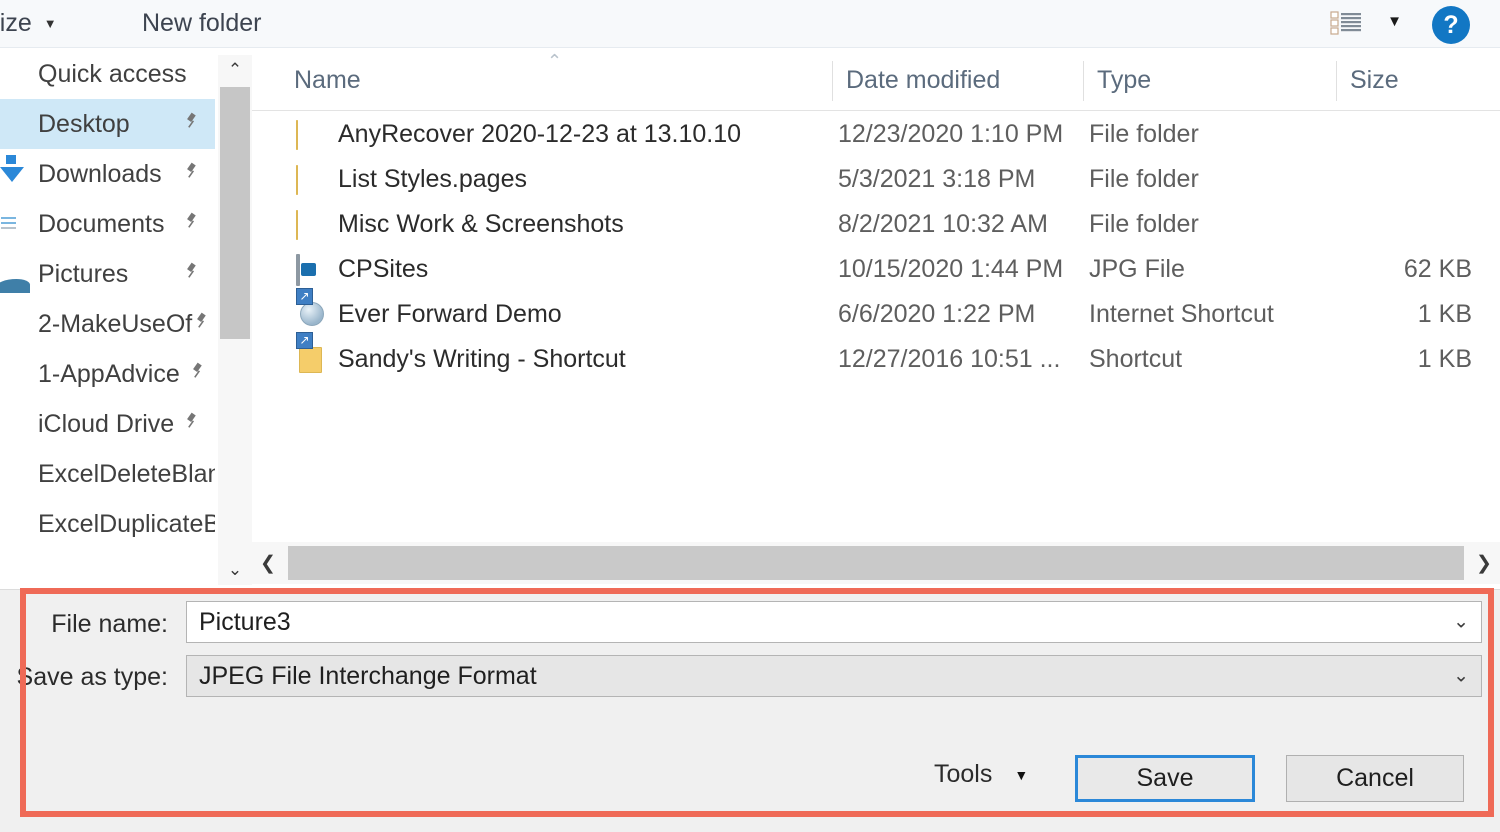 The width and height of the screenshot is (1500, 832). Describe the element at coordinates (14, 274) in the screenshot. I see `picture-icon` at that location.